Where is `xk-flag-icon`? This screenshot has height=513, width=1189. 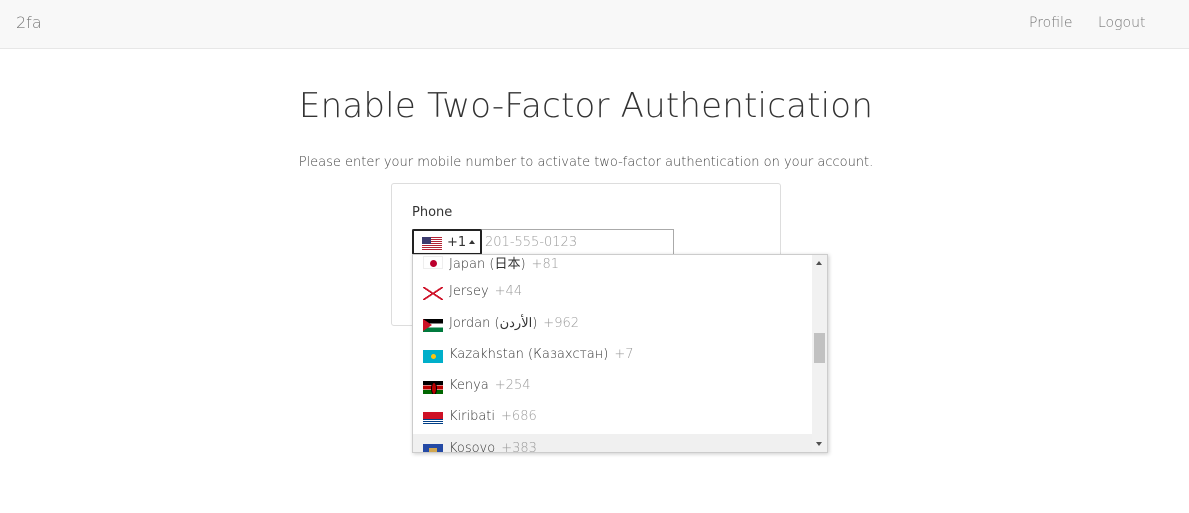 xk-flag-icon is located at coordinates (433, 447).